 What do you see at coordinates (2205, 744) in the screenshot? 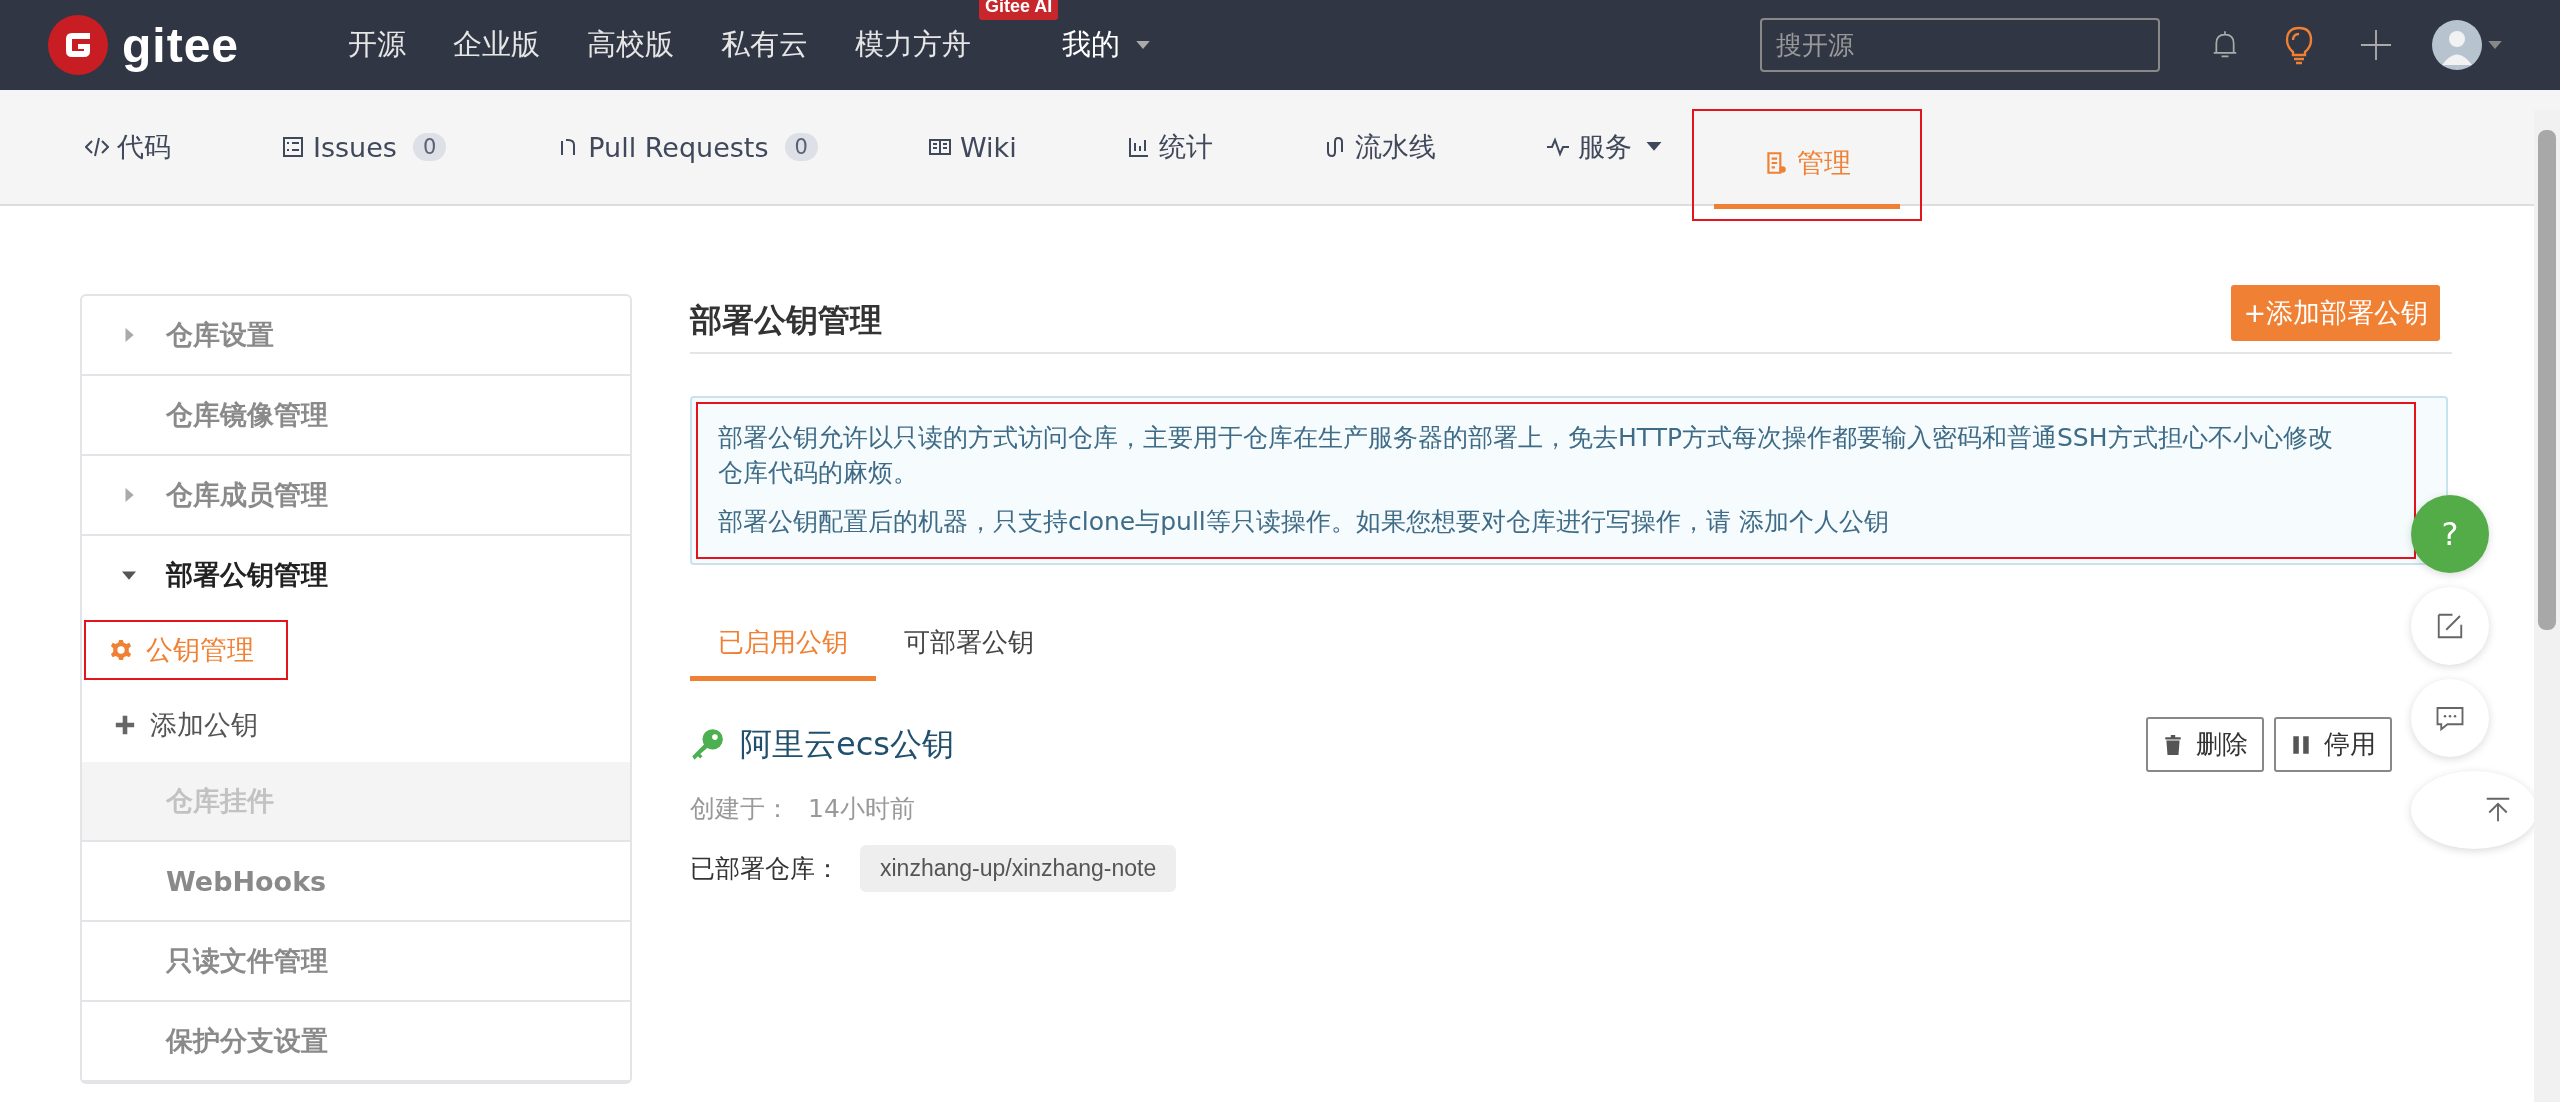
I see `delete-button: 删除` at bounding box center [2205, 744].